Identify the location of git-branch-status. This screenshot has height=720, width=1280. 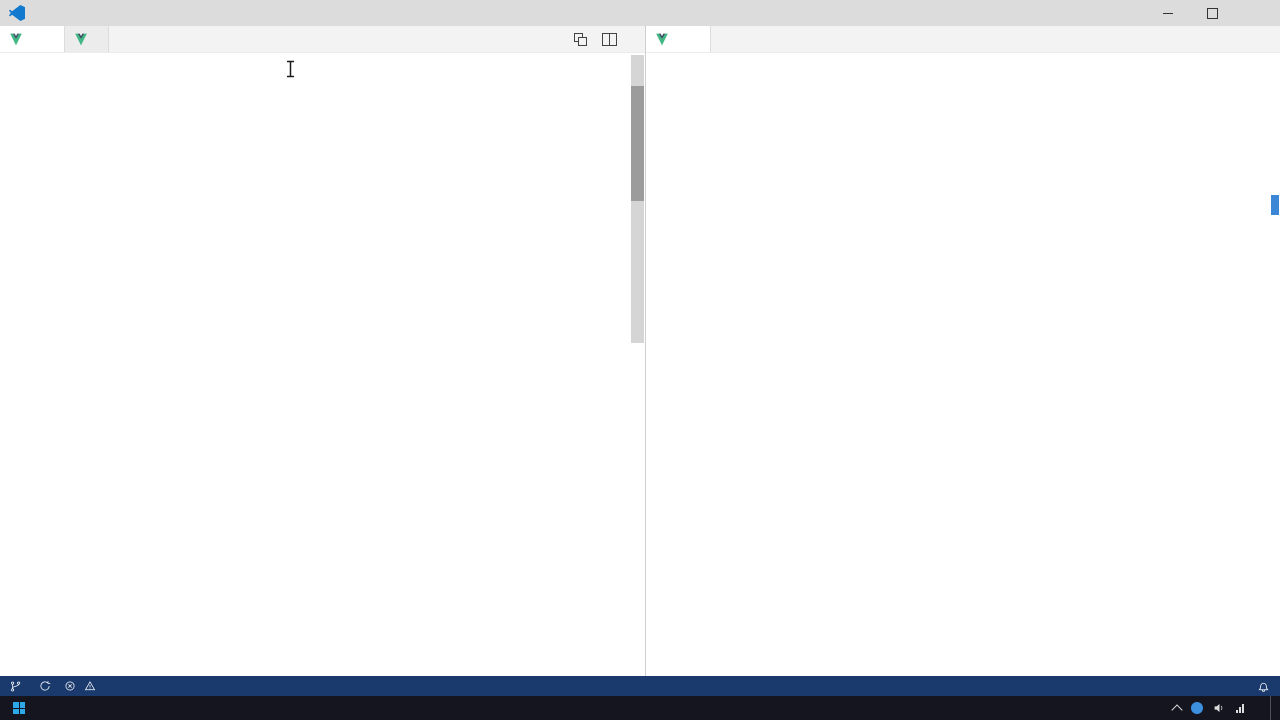
(18, 686).